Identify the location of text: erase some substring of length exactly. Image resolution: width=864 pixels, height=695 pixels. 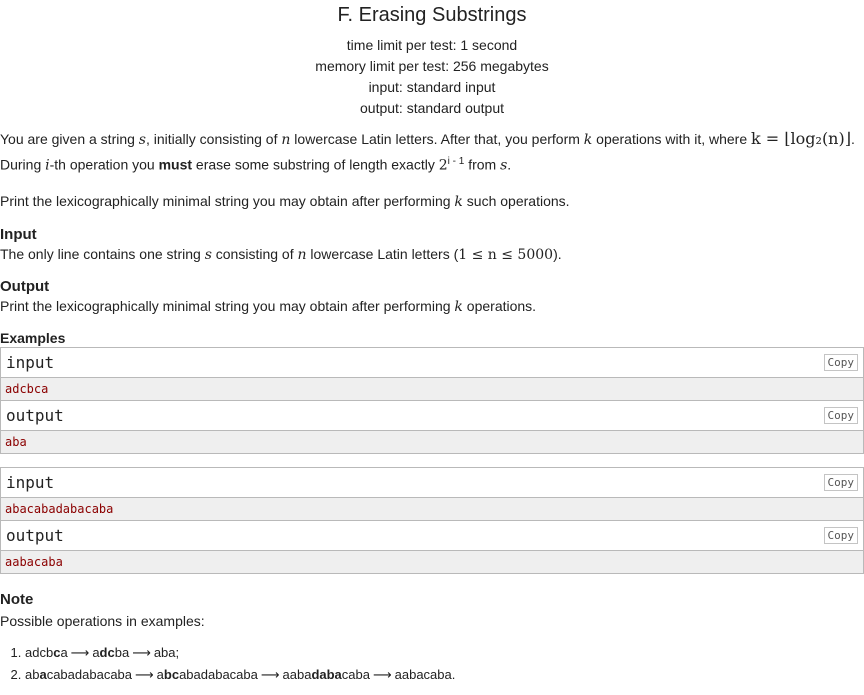
(315, 164).